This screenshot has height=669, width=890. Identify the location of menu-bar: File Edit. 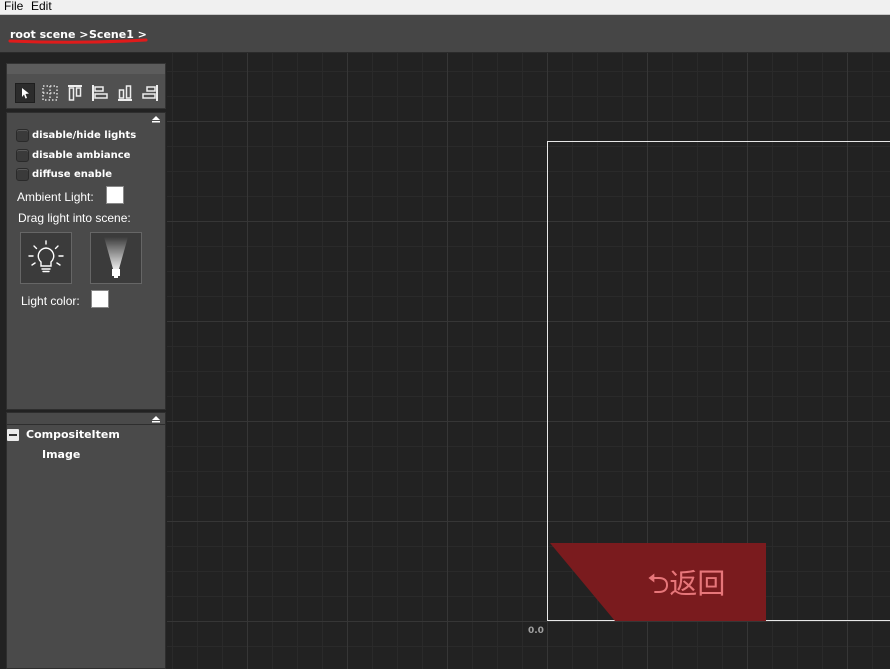
(445, 7).